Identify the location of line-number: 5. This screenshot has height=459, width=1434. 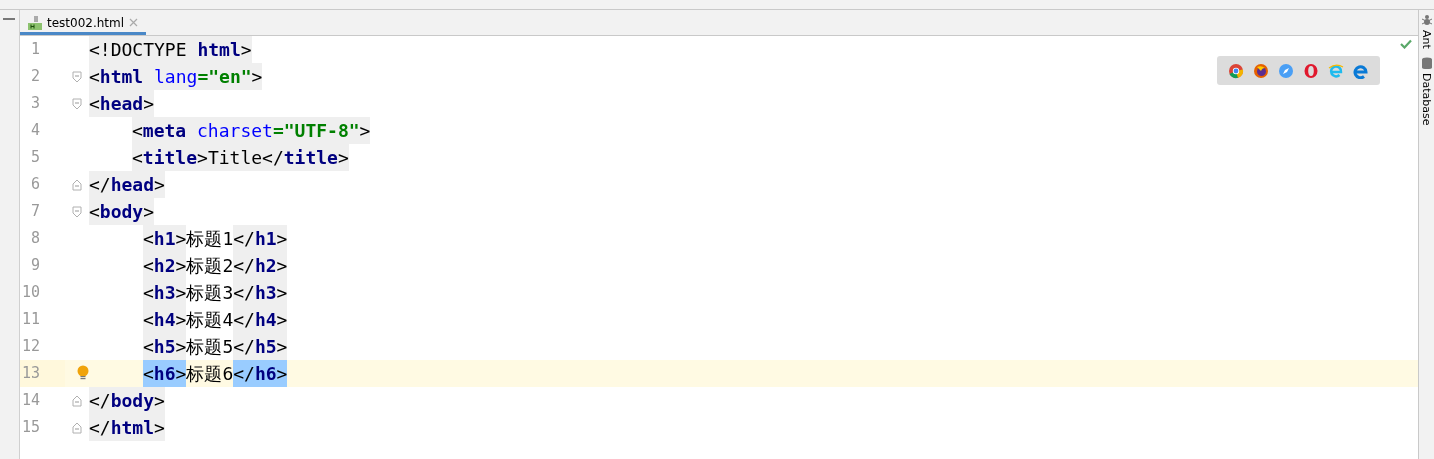
(35, 157).